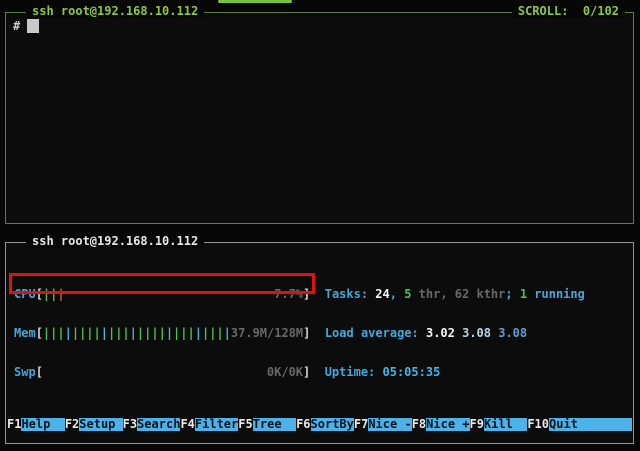  I want to click on fn-label-nice-: Nice +, so click(448, 424).